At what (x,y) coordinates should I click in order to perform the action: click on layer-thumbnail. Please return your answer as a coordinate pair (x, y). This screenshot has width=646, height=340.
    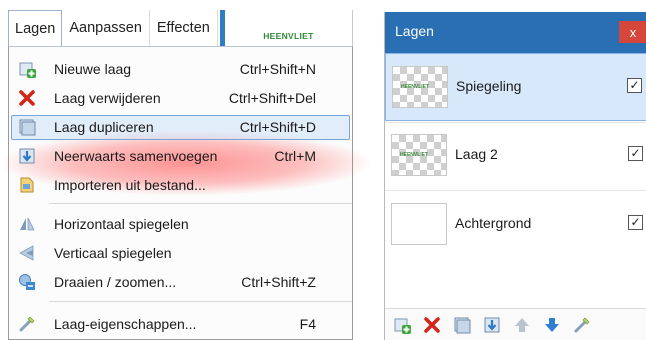
    Looking at the image, I should click on (419, 224).